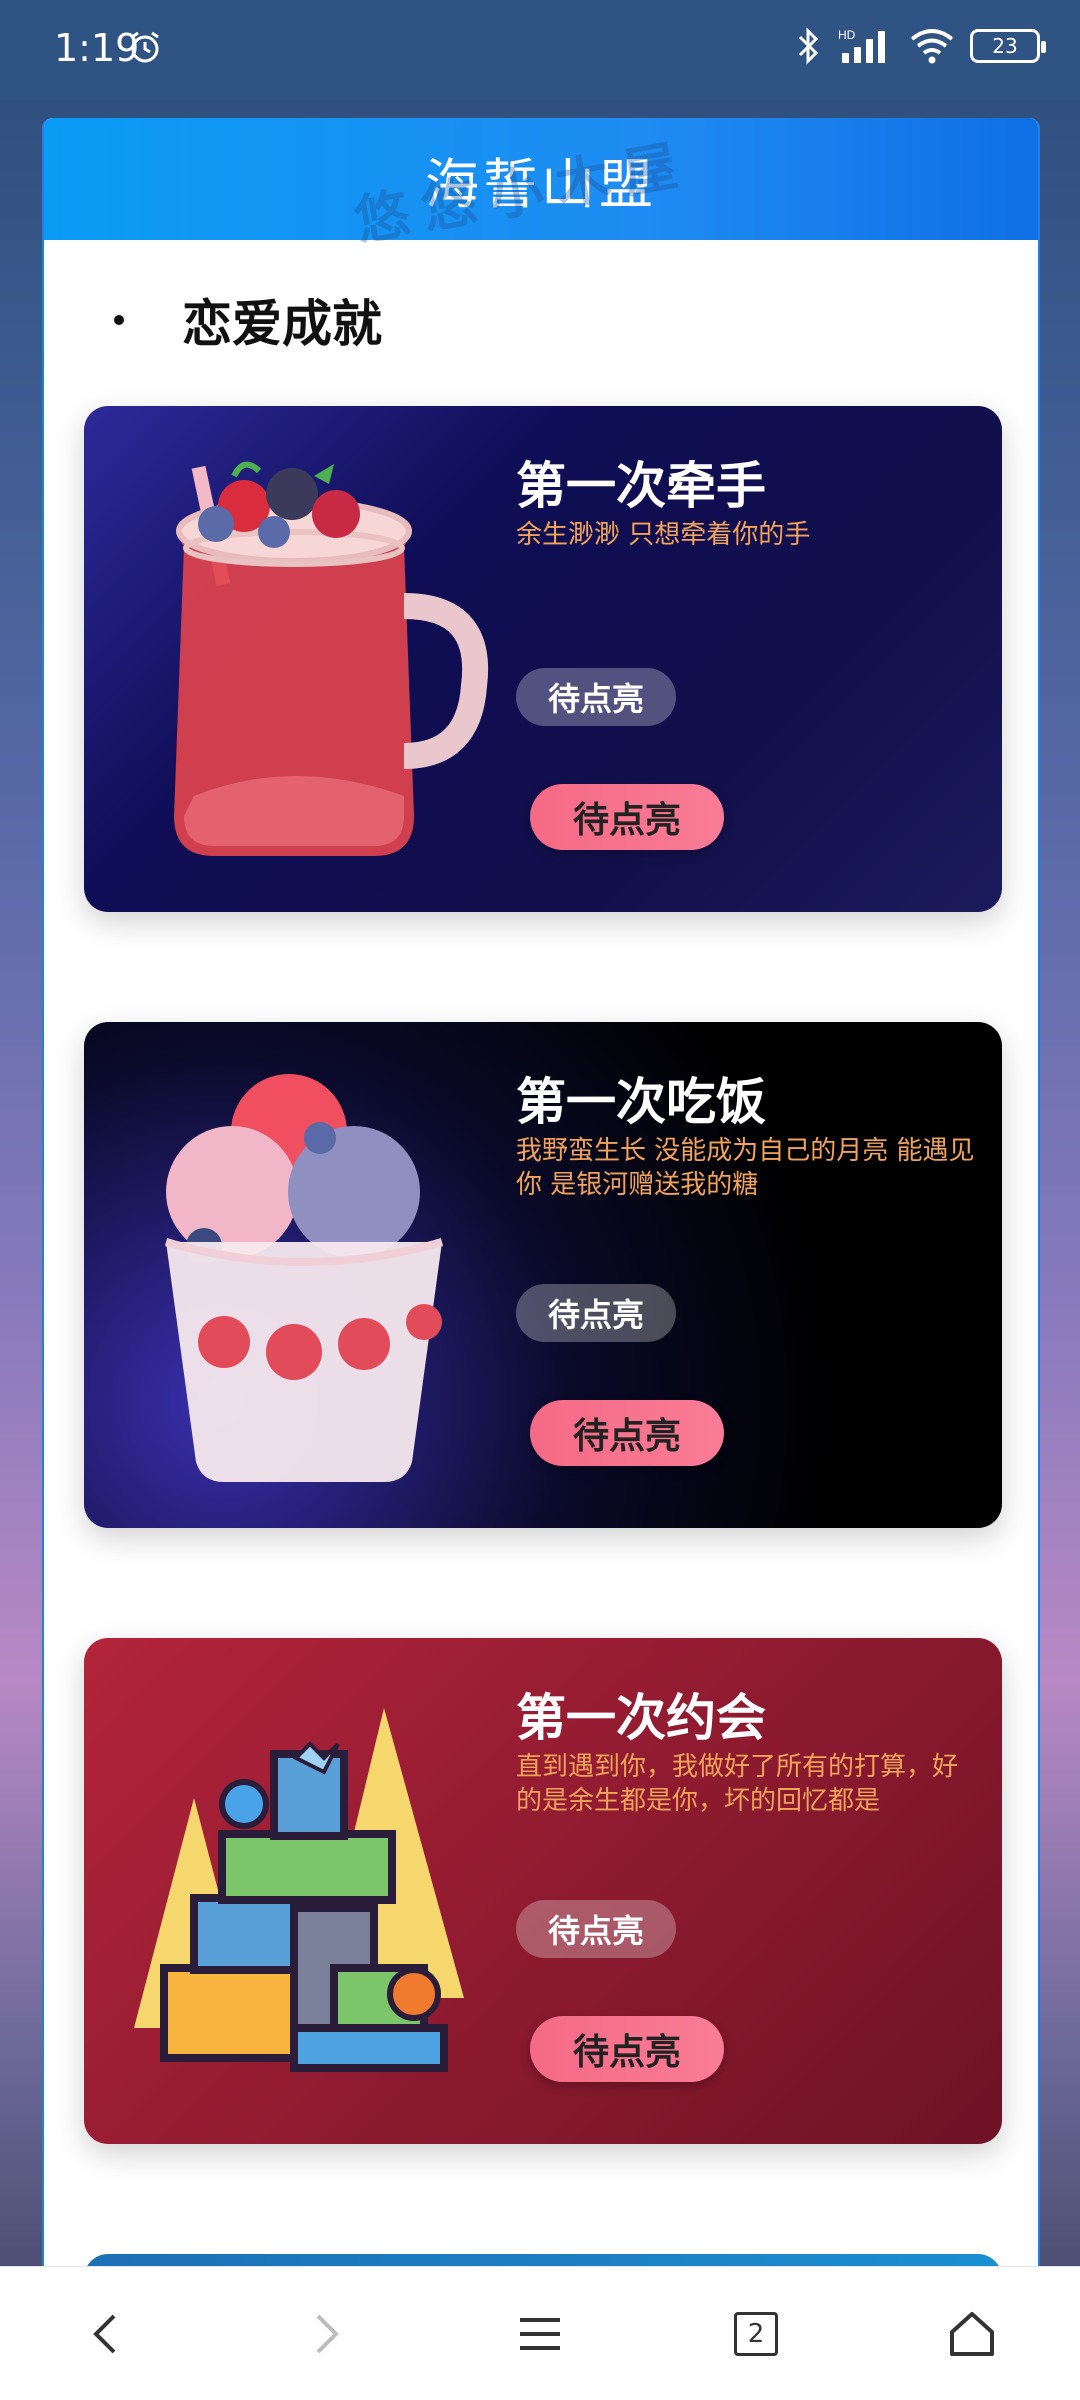  What do you see at coordinates (97, 48) in the screenshot?
I see `status-time: 1:19` at bounding box center [97, 48].